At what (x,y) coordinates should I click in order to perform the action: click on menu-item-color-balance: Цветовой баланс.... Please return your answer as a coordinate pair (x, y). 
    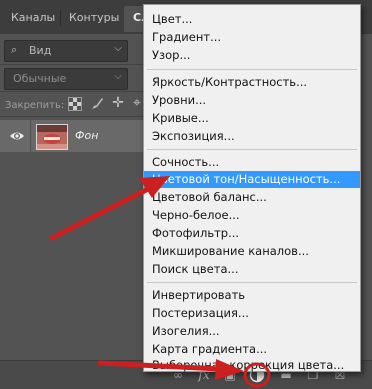
    Looking at the image, I should click on (252, 197).